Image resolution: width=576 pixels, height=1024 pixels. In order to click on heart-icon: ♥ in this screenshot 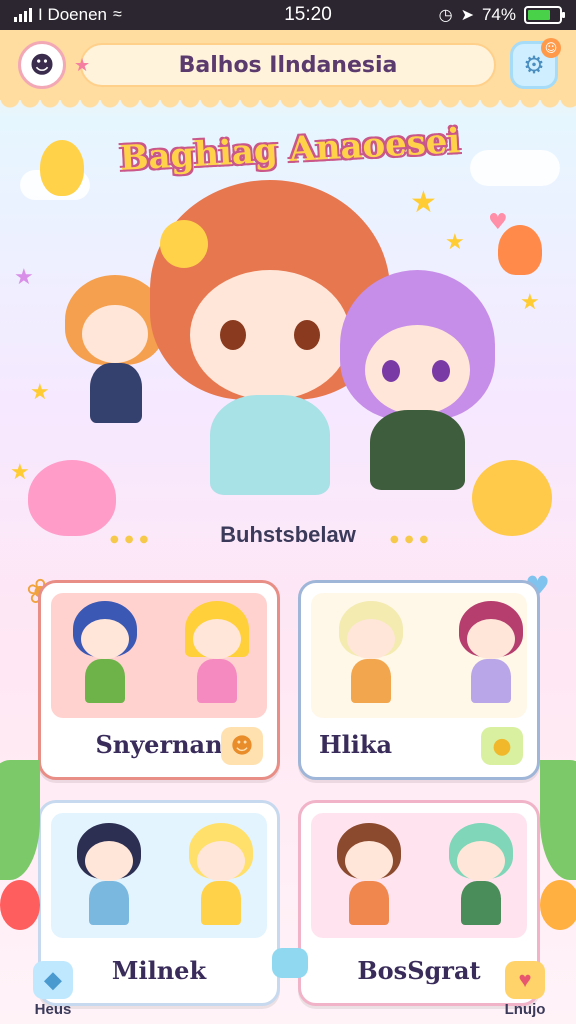, I will do `click(525, 980)`.